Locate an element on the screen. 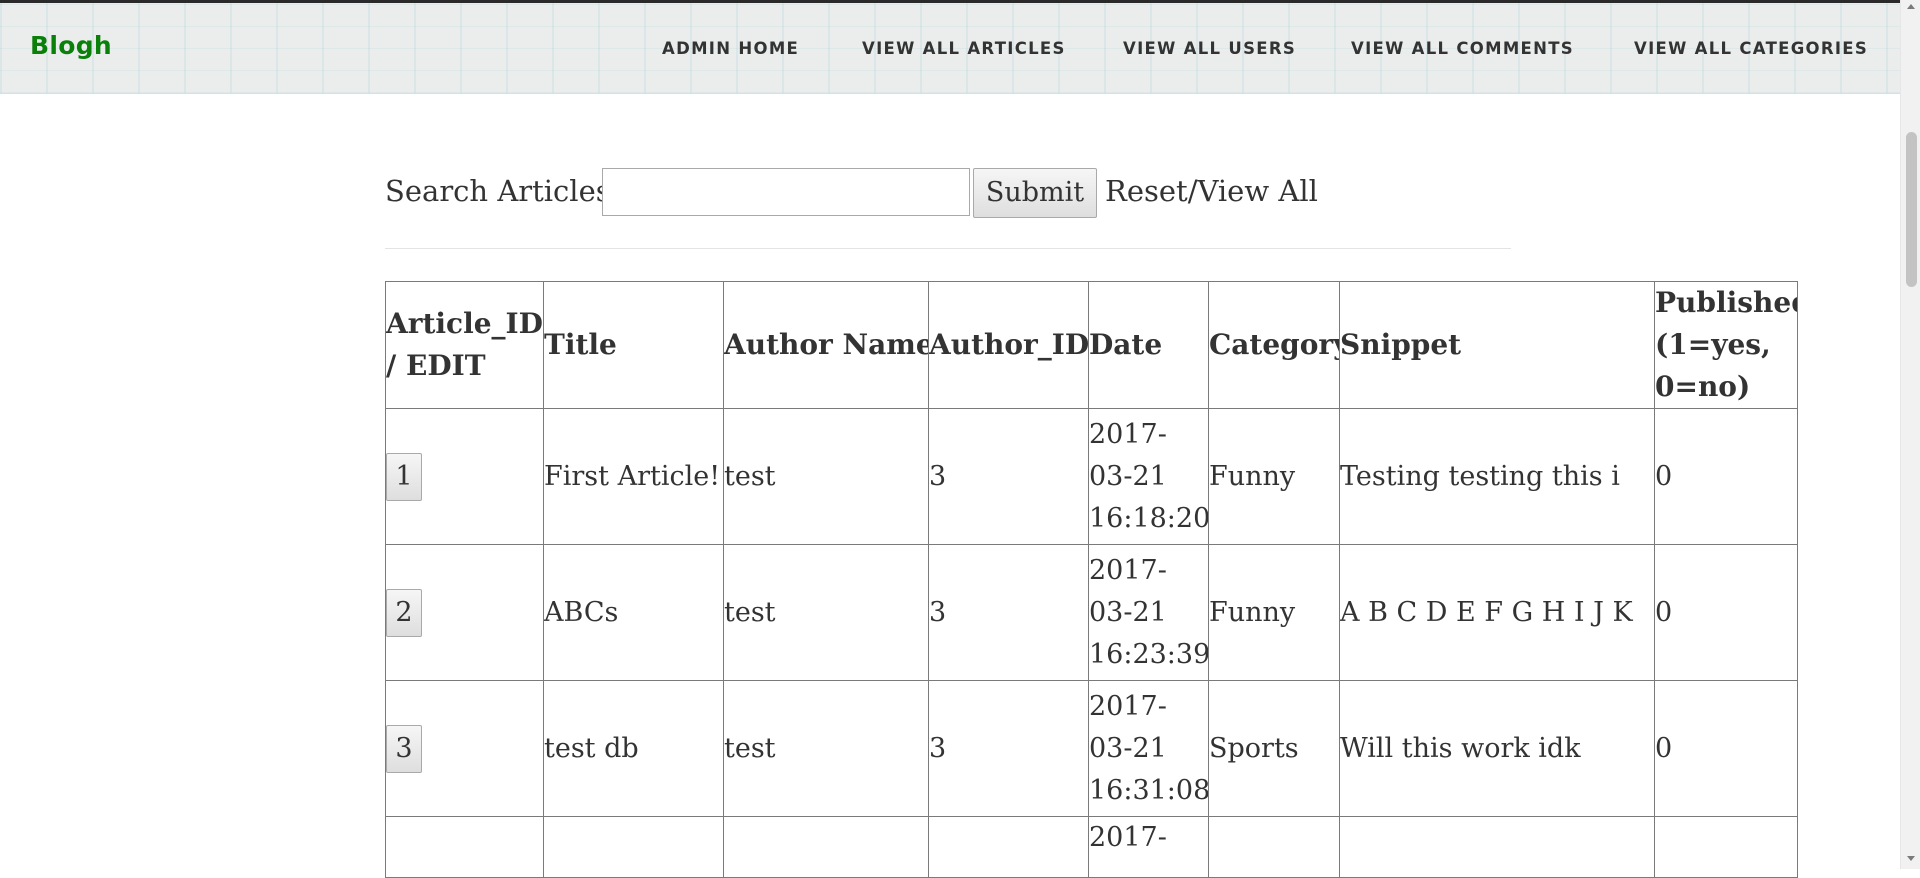  nav-view-all-users: VIEW ALL USERS is located at coordinates (1209, 48).